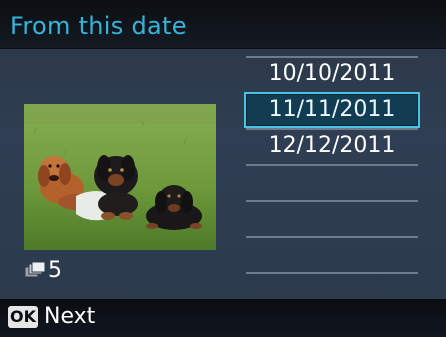 The width and height of the screenshot is (446, 337). Describe the element at coordinates (35, 269) in the screenshot. I see `stacked-photos-icon` at that location.